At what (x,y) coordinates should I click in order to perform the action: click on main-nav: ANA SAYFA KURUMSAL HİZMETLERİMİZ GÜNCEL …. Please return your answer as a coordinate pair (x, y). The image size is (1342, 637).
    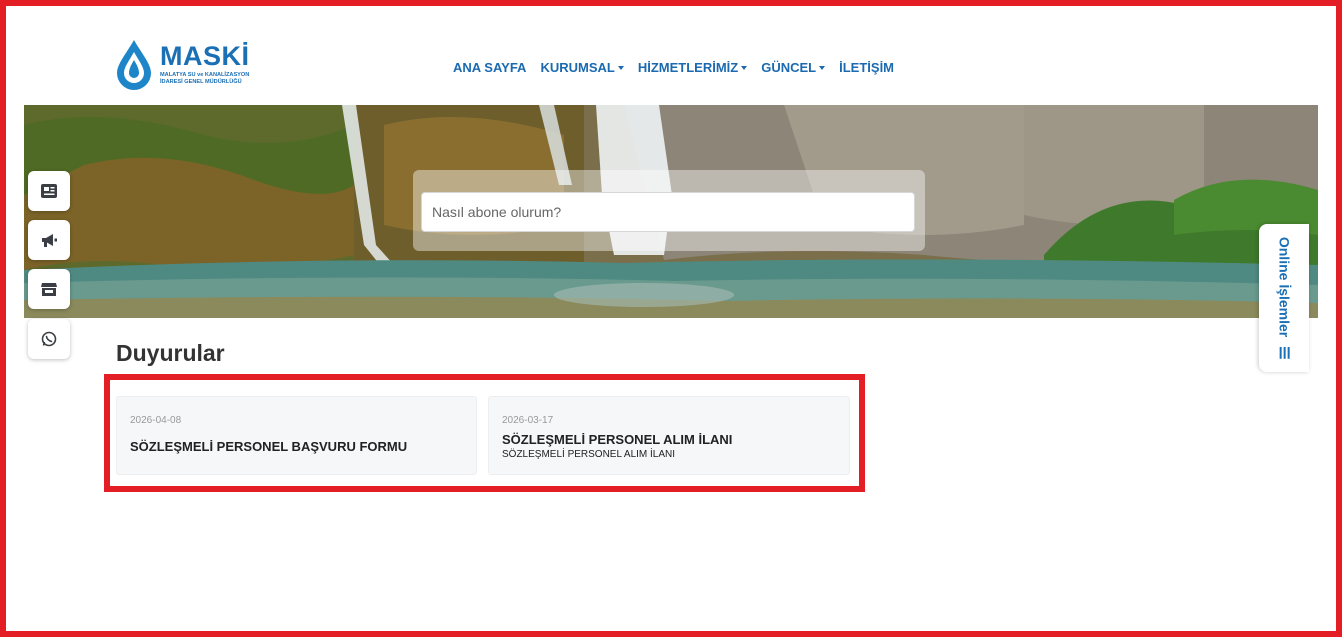
    Looking at the image, I should click on (673, 67).